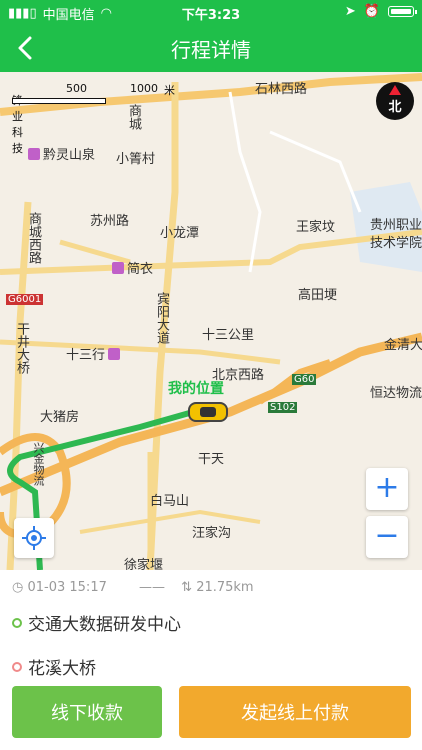  Describe the element at coordinates (94, 353) in the screenshot. I see `map-label: 十三行` at that location.